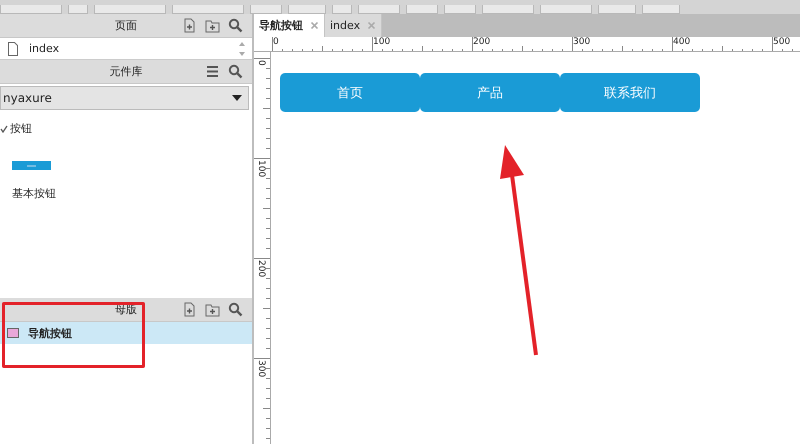 The image size is (800, 444). I want to click on ruler-label: 500, so click(781, 42).